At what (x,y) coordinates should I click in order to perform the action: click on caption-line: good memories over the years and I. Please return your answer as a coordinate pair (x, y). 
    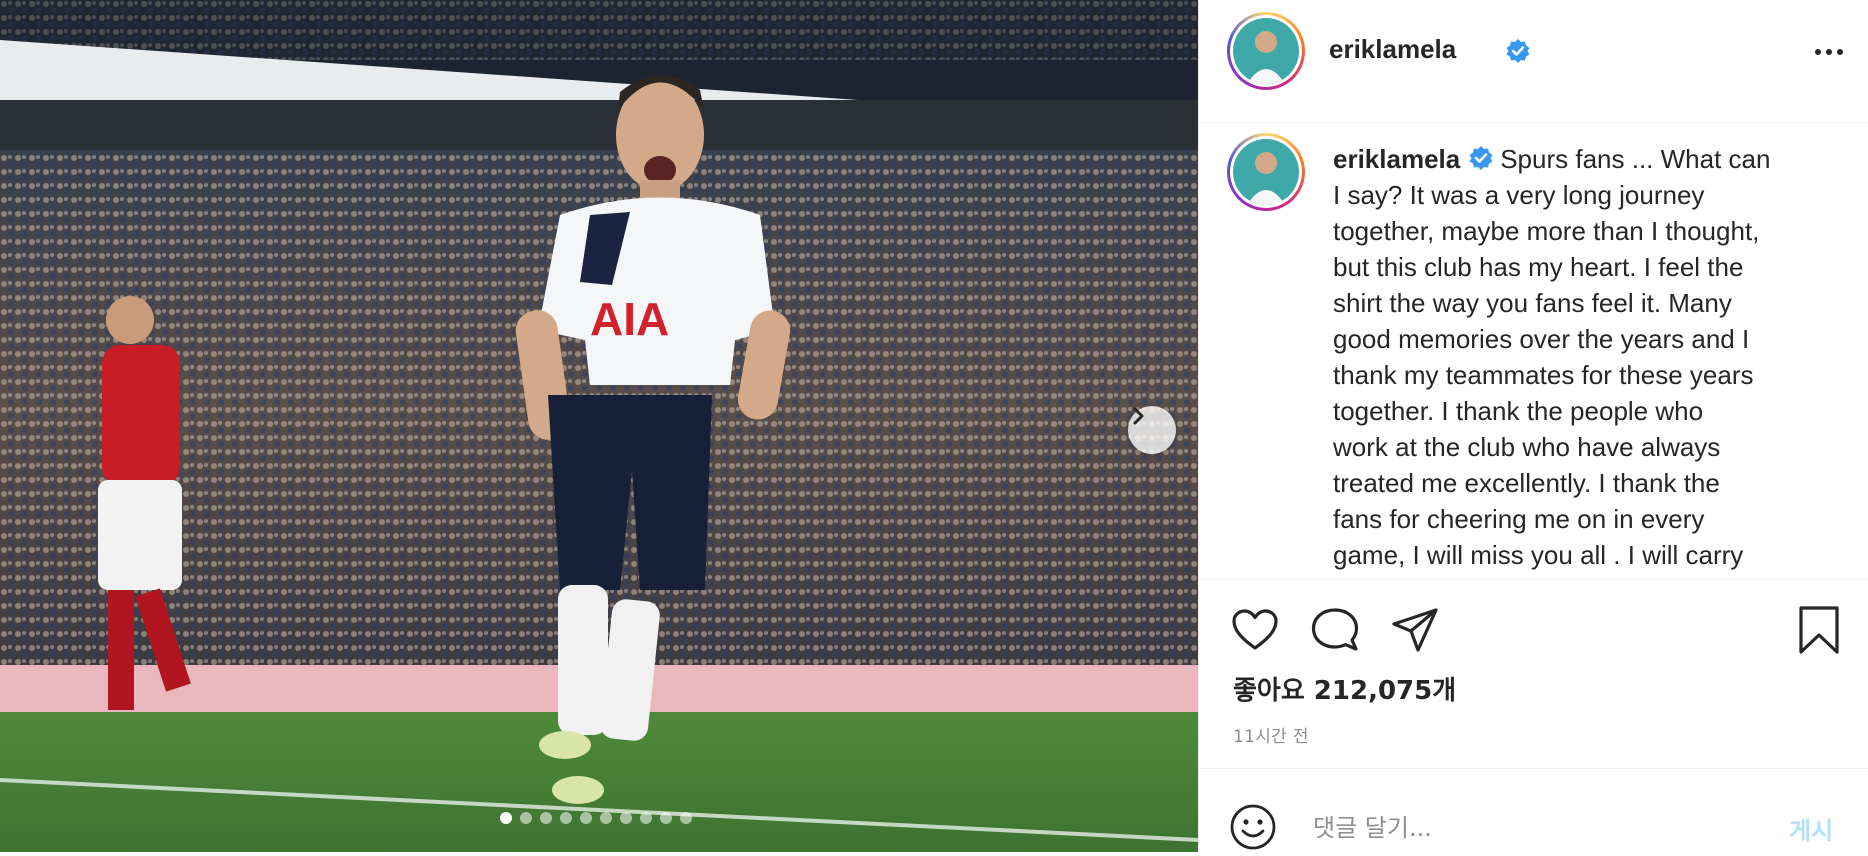
    Looking at the image, I should click on (1541, 339).